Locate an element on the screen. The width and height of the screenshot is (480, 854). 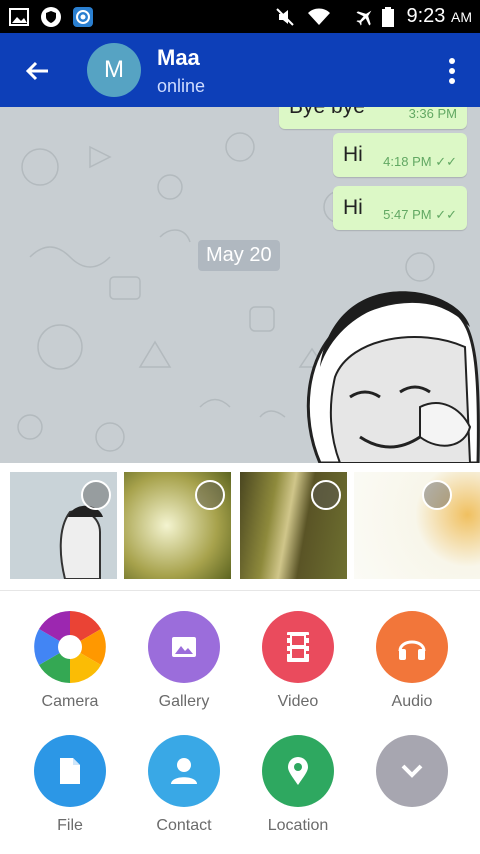
headphones-icon is located at coordinates (412, 647).